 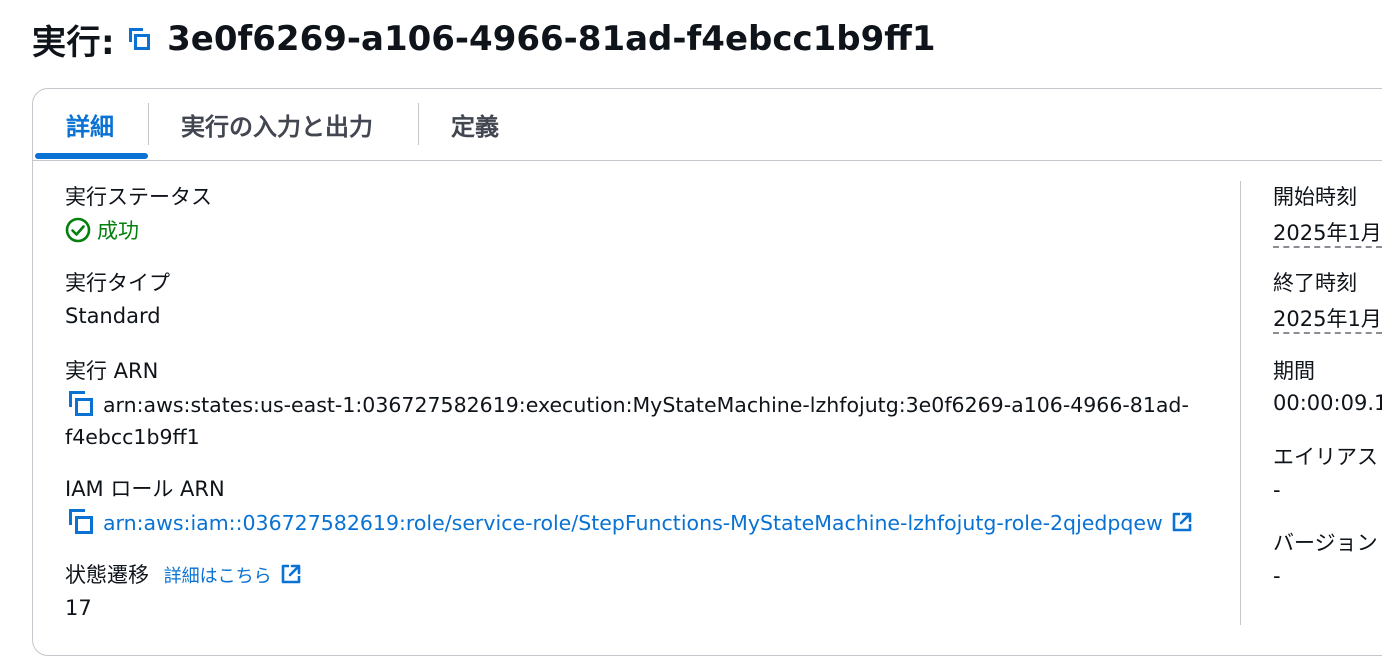 What do you see at coordinates (707, 125) in the screenshot?
I see `tab-bar: 詳細 実行の入力と出力 定義` at bounding box center [707, 125].